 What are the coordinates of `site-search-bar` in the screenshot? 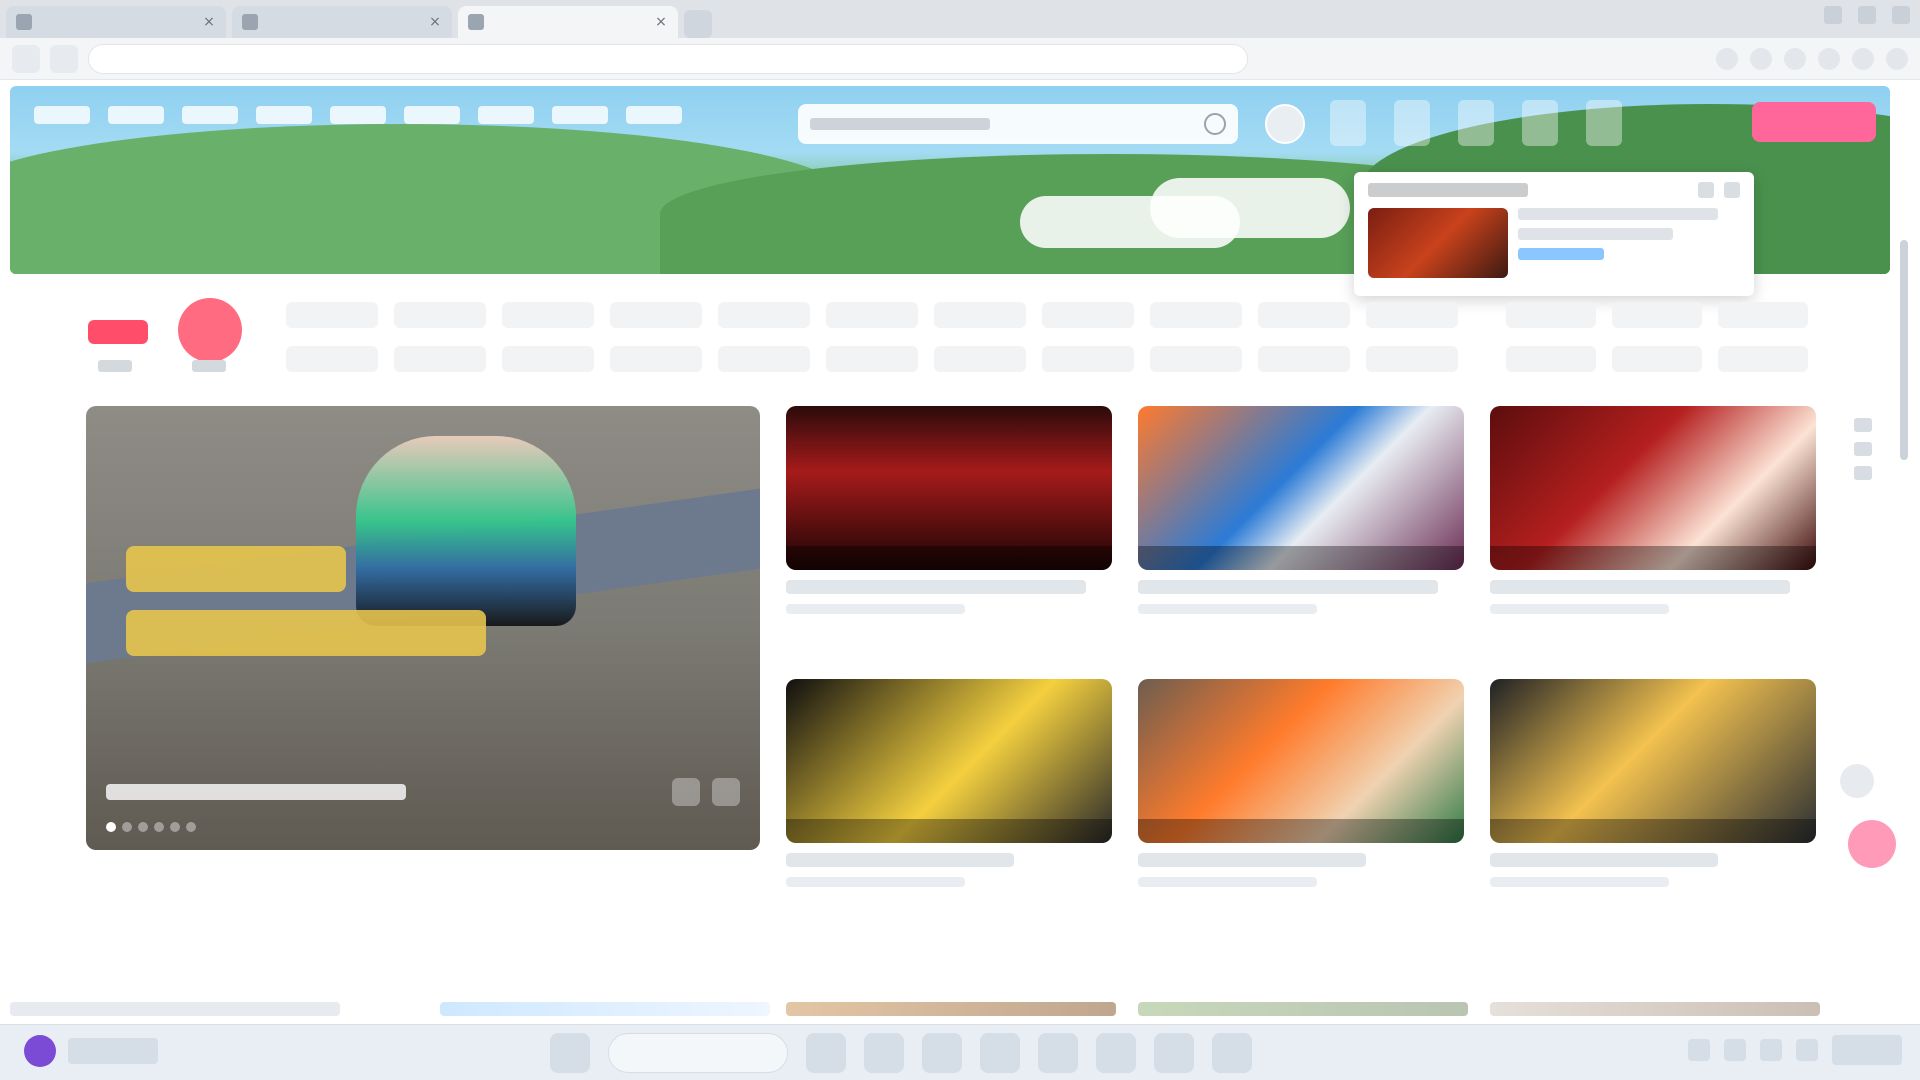 It's located at (1018, 124).